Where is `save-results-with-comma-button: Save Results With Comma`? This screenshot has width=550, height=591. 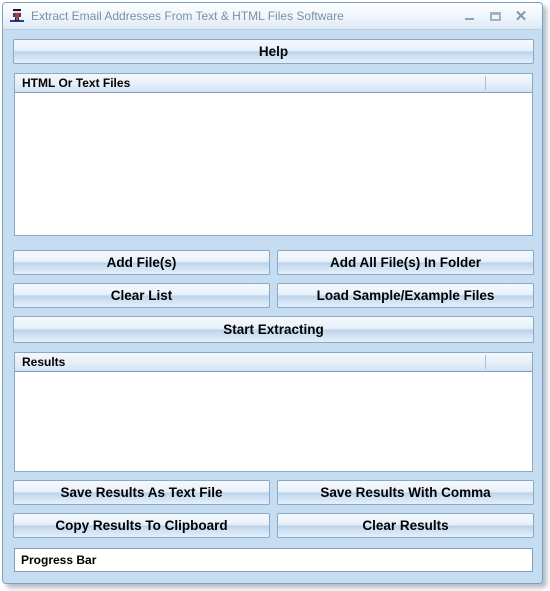 save-results-with-comma-button: Save Results With Comma is located at coordinates (405, 492).